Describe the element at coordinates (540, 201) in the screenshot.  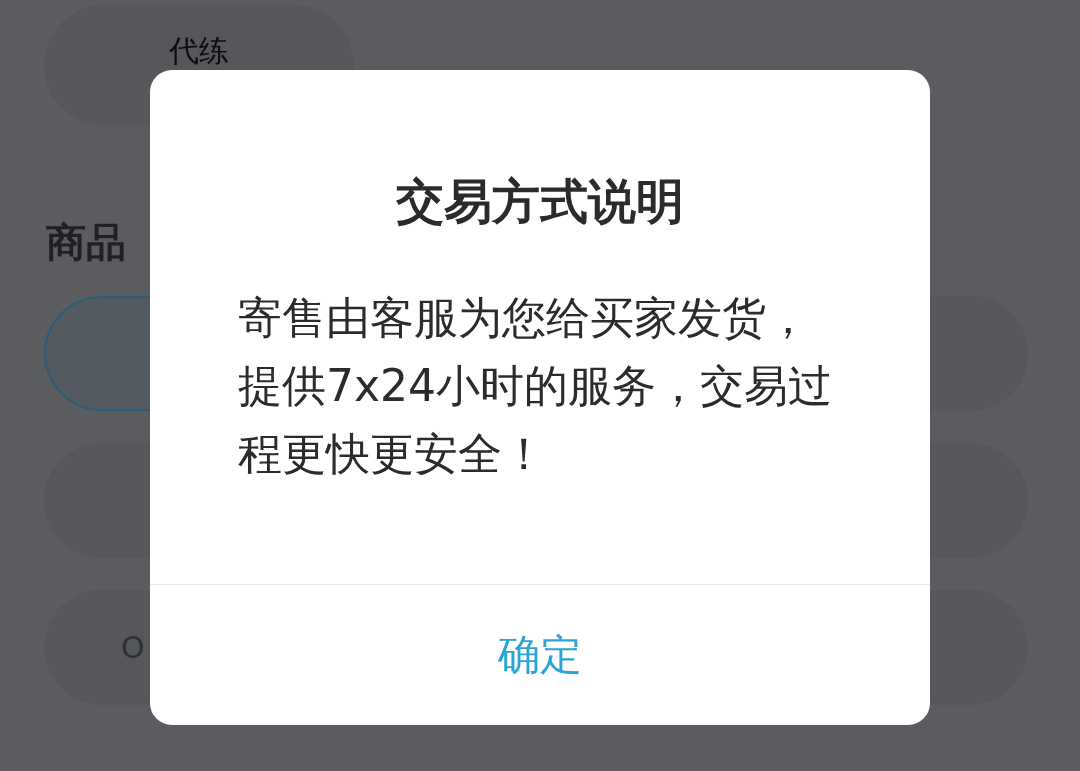
I see `dialog-title: 交易方式说明` at that location.